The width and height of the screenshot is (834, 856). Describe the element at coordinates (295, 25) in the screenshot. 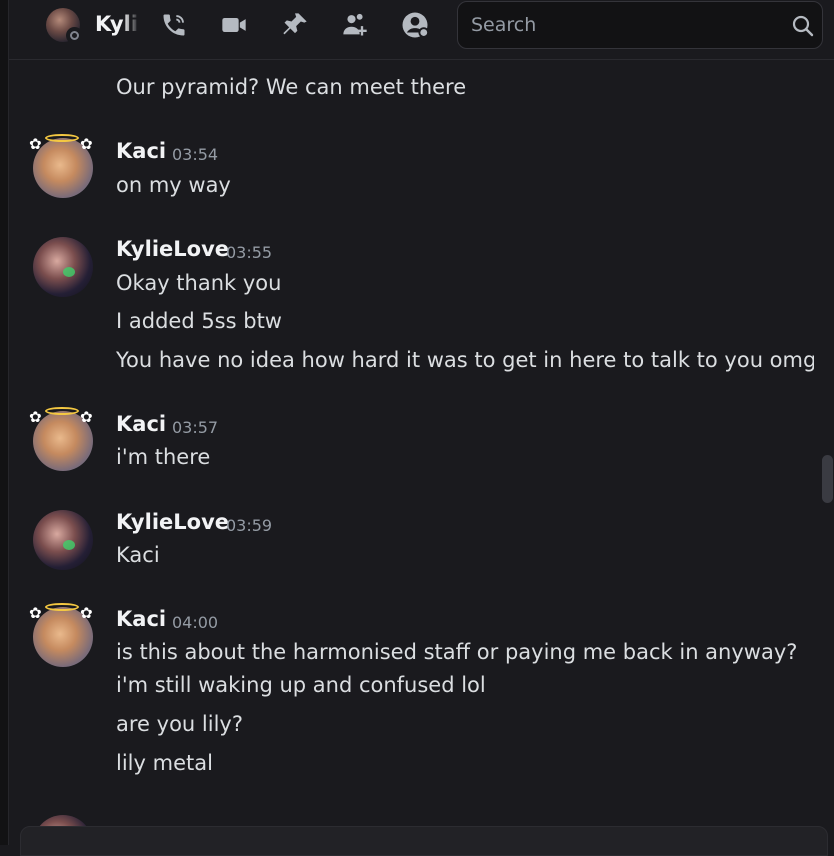

I see `pin-icon` at that location.